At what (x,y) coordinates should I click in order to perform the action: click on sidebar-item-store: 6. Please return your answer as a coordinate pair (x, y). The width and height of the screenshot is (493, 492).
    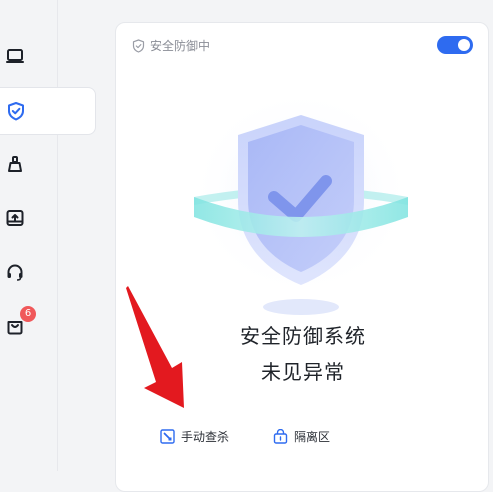
    Looking at the image, I should click on (48, 326).